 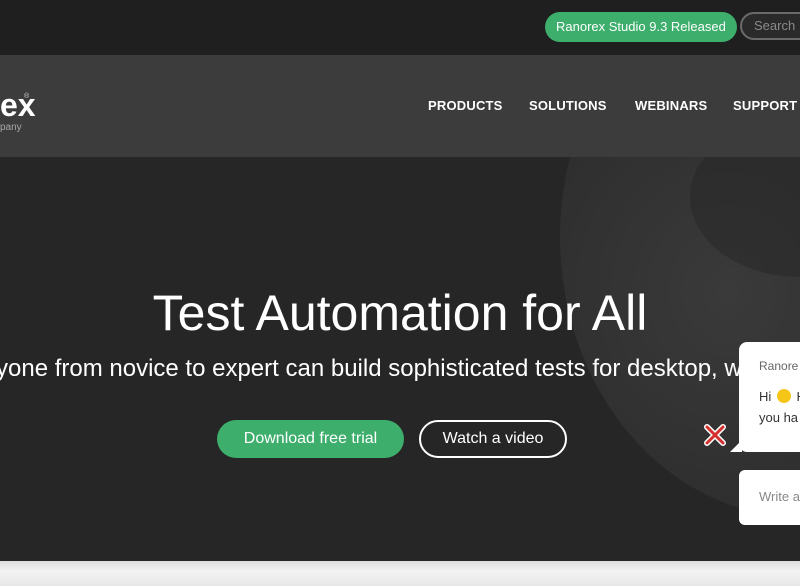 I want to click on chat-message-line-2: you ha, so click(x=779, y=417).